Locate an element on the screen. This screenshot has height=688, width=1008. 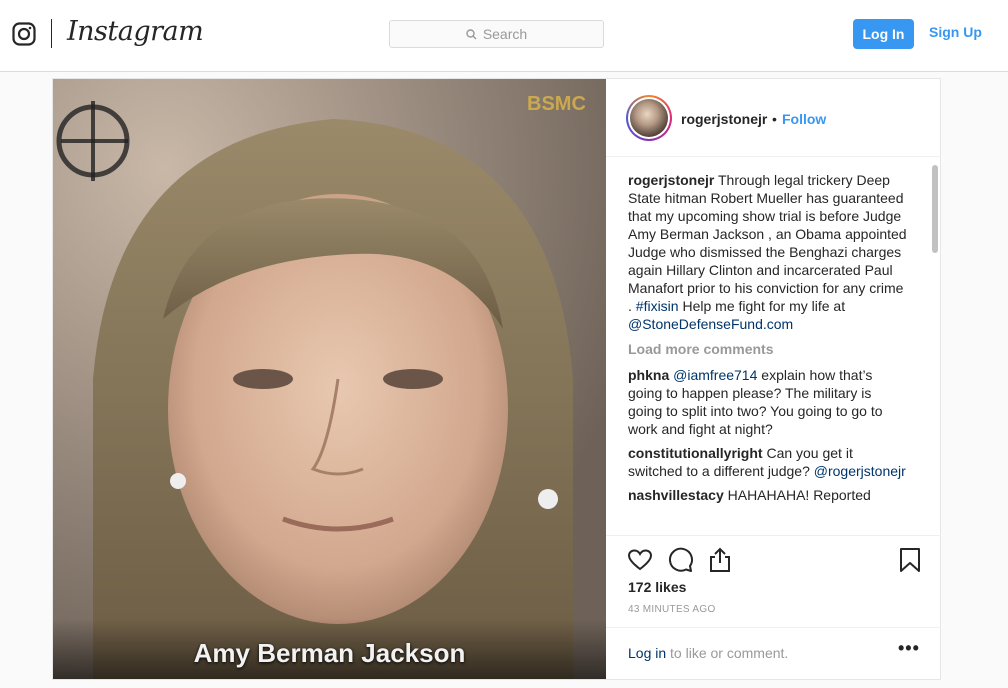
login-prompt: Log in to like or comment. is located at coordinates (708, 653).